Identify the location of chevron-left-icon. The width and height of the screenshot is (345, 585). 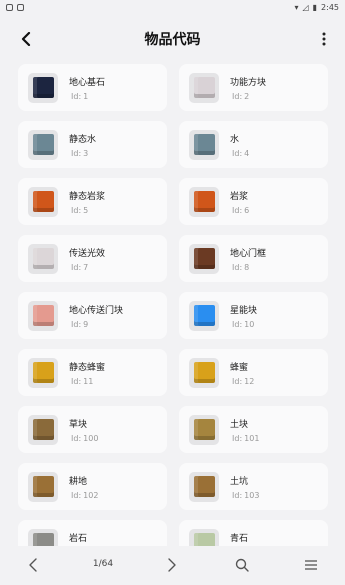
(33, 565).